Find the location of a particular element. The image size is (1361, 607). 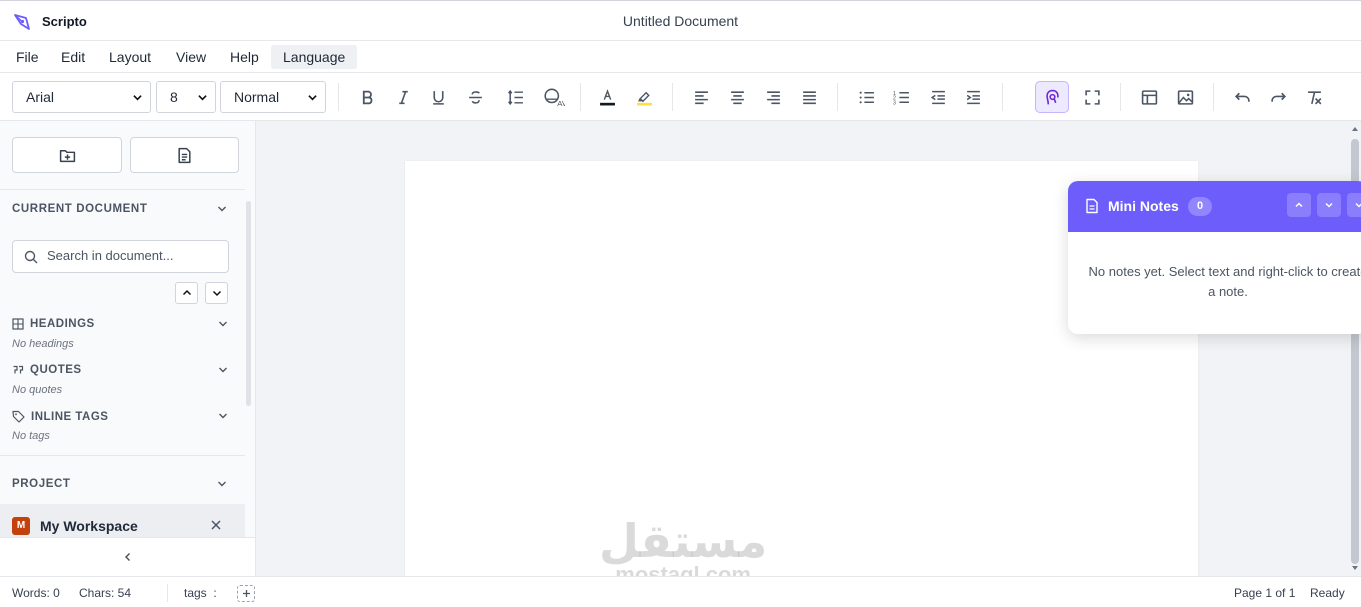

search-input is located at coordinates (132, 255).